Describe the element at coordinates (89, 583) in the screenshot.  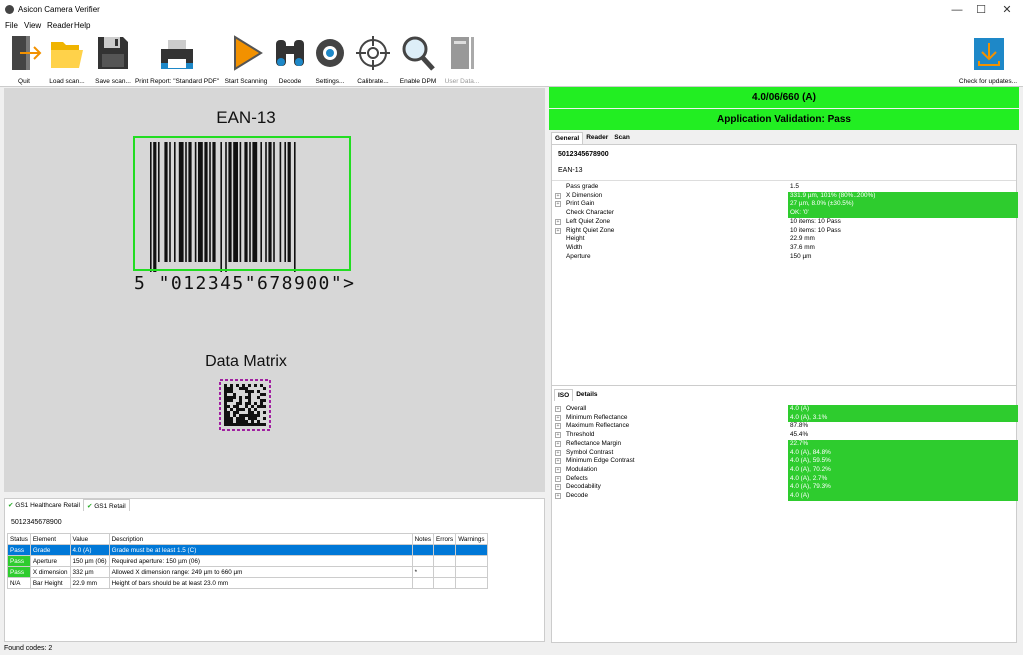
I see `cell-value: 22.9 mm` at that location.